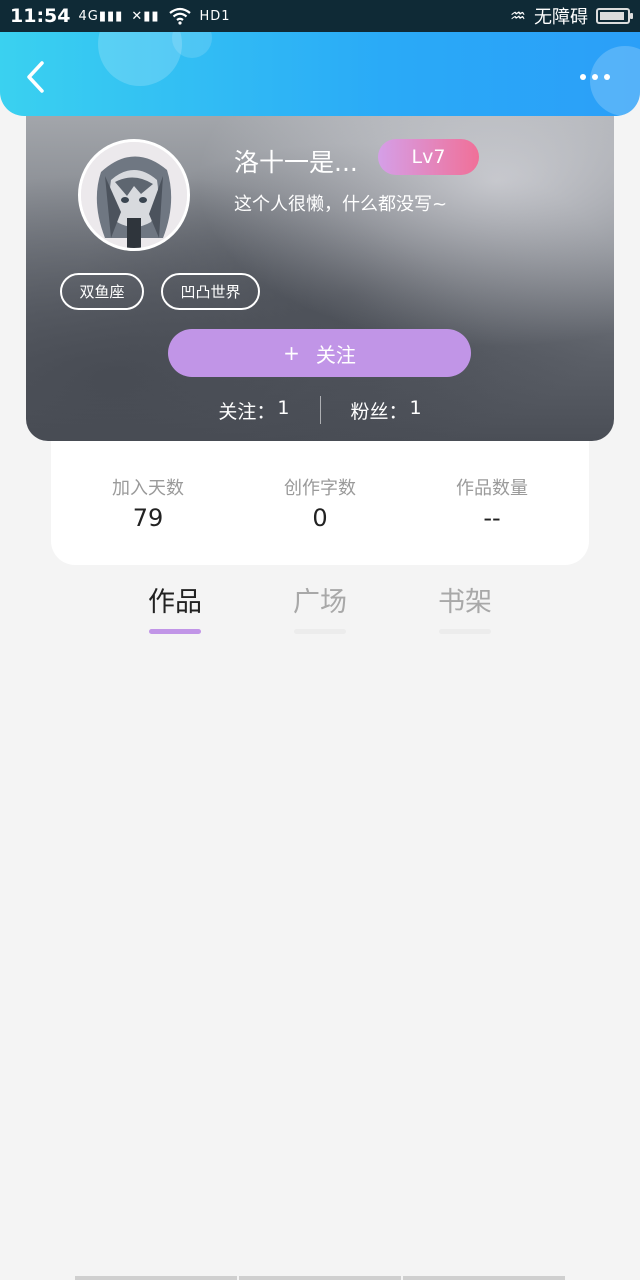 The width and height of the screenshot is (640, 1280). Describe the element at coordinates (247, 411) in the screenshot. I see `following-label: 关注：` at that location.